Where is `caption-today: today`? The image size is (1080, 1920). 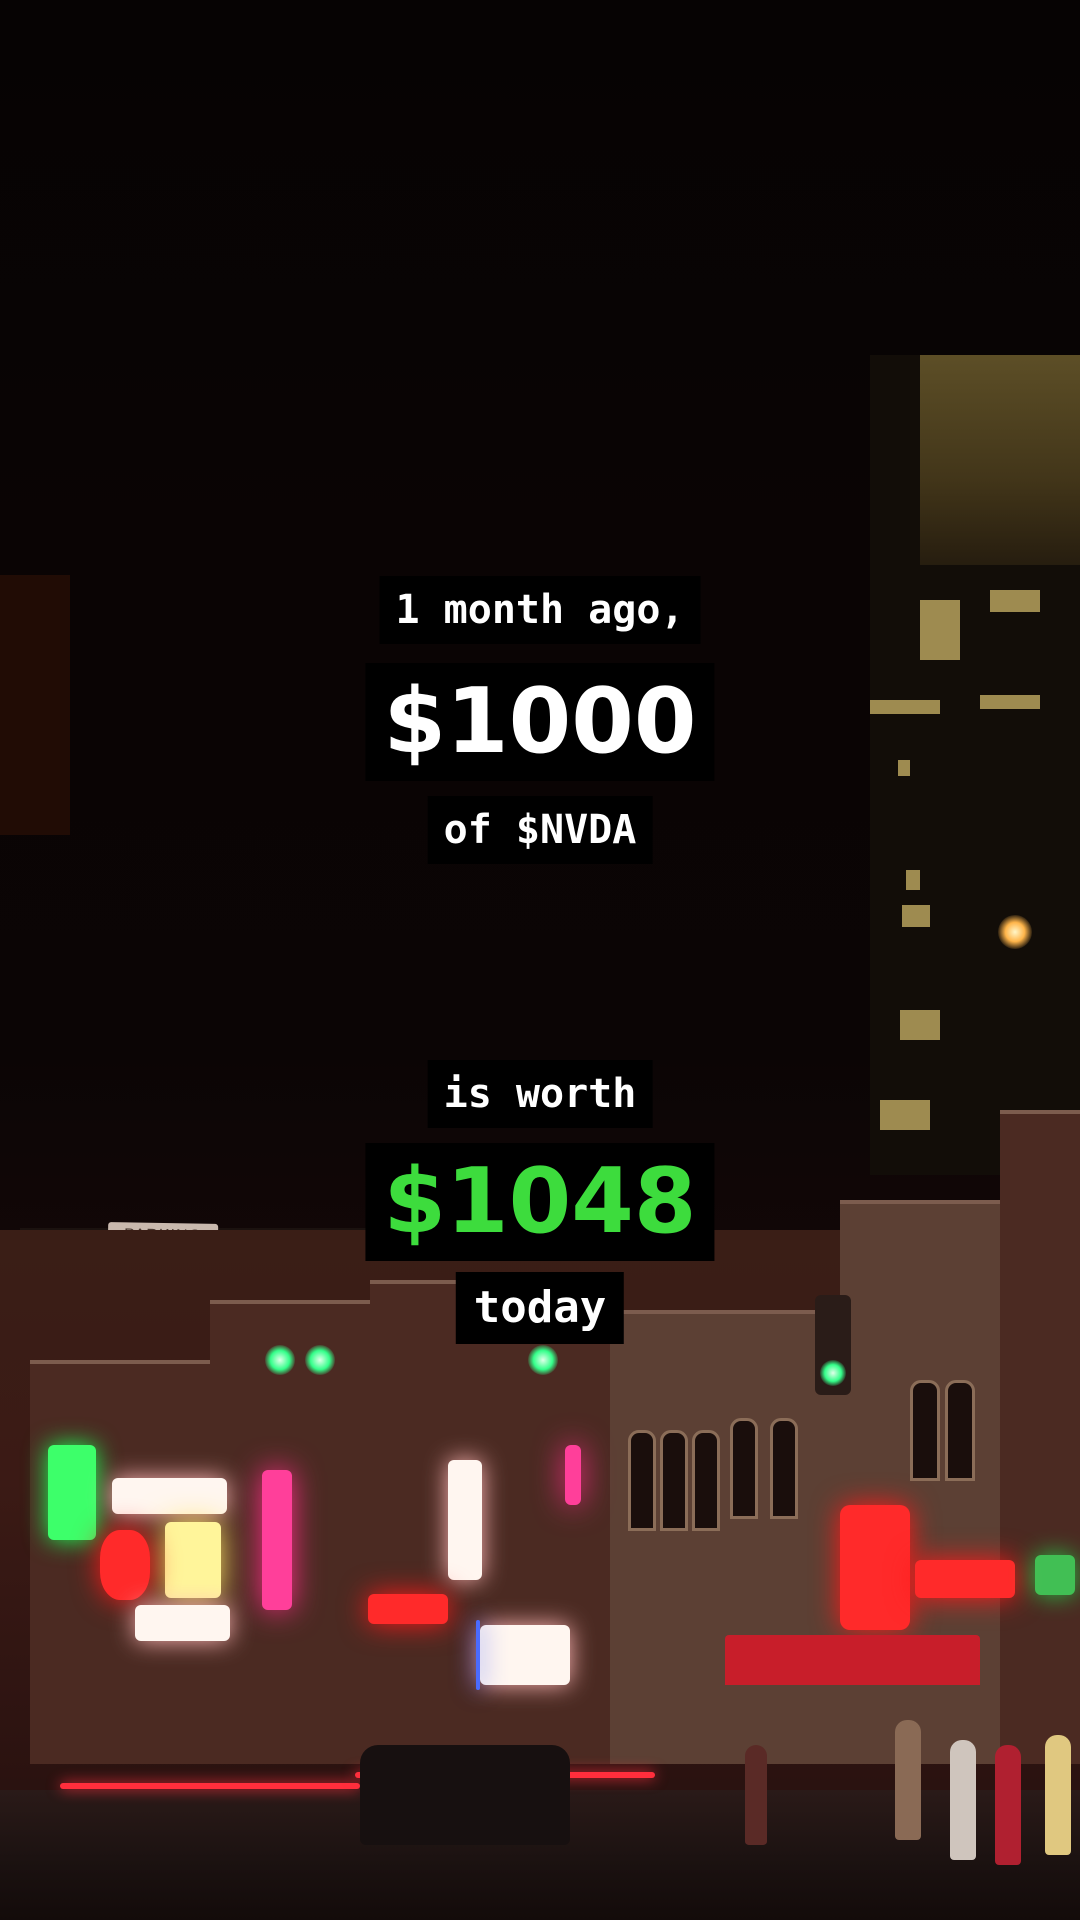 caption-today: today is located at coordinates (540, 1308).